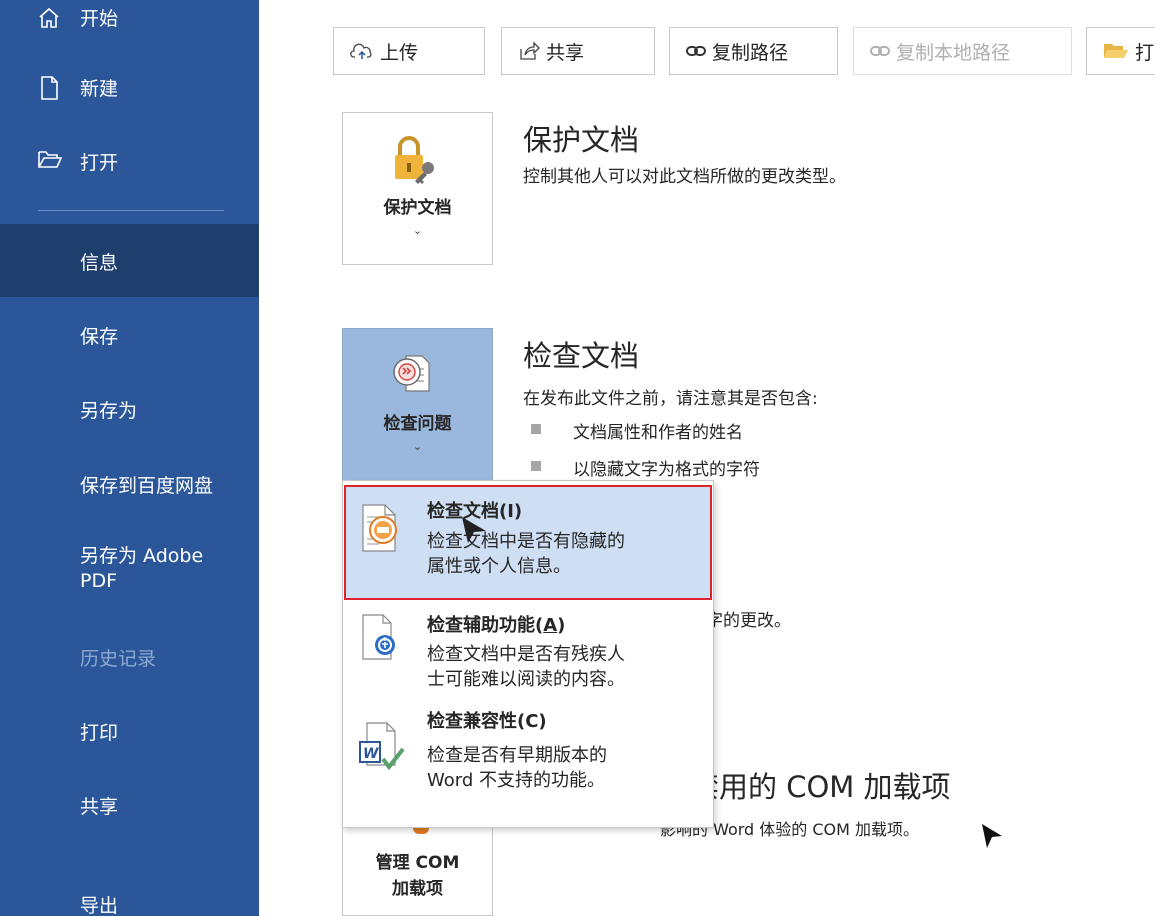 The image size is (1155, 916). What do you see at coordinates (581, 356) in the screenshot?
I see `inspect-title: 检查文档` at bounding box center [581, 356].